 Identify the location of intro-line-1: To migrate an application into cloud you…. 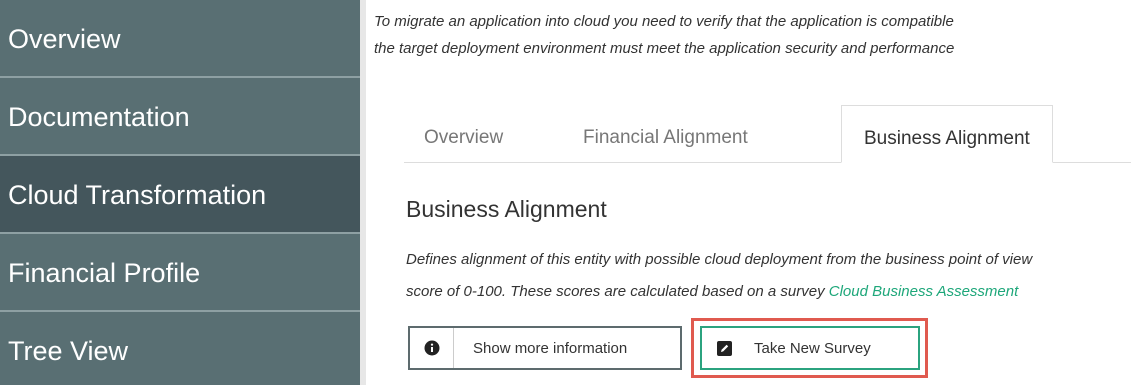
(664, 21).